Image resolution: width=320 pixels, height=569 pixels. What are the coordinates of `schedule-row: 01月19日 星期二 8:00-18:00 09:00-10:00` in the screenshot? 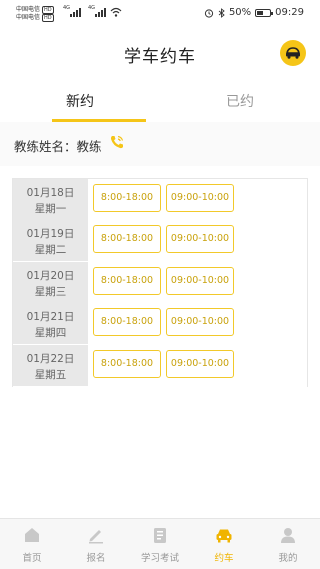 It's located at (160, 241).